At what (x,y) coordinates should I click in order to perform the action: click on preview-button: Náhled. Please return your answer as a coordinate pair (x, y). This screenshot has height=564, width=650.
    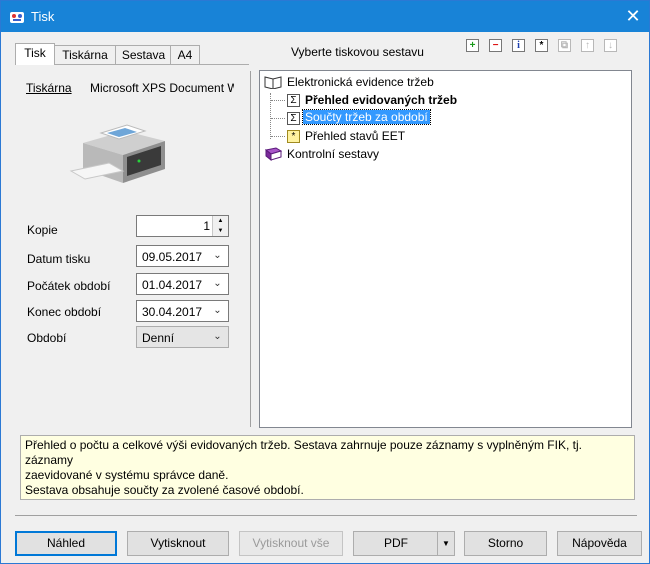
    Looking at the image, I should click on (66, 543).